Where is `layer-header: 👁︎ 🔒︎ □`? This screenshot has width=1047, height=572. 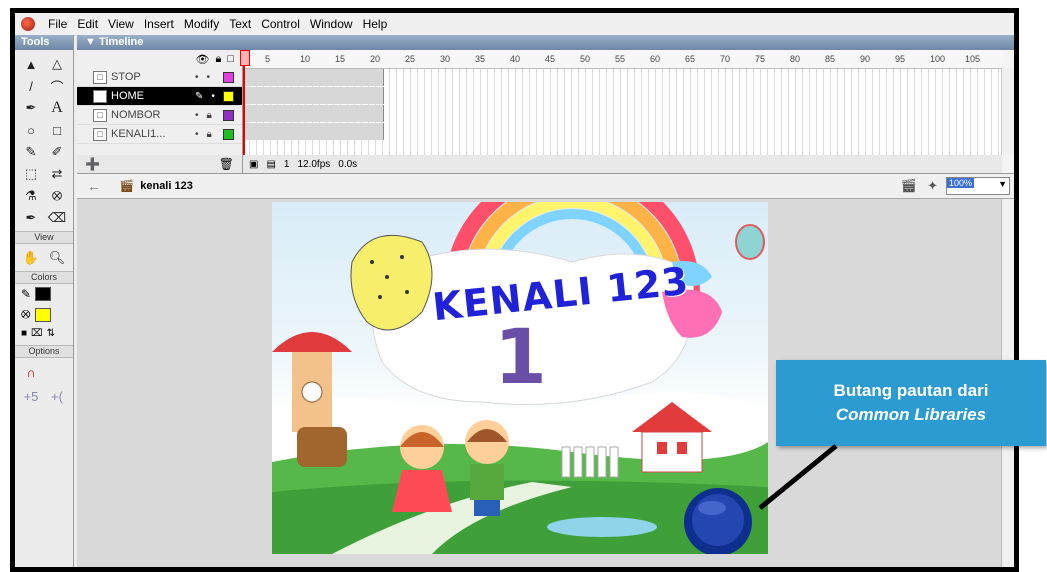
layer-header: 👁︎ 🔒︎ □ is located at coordinates (159, 59).